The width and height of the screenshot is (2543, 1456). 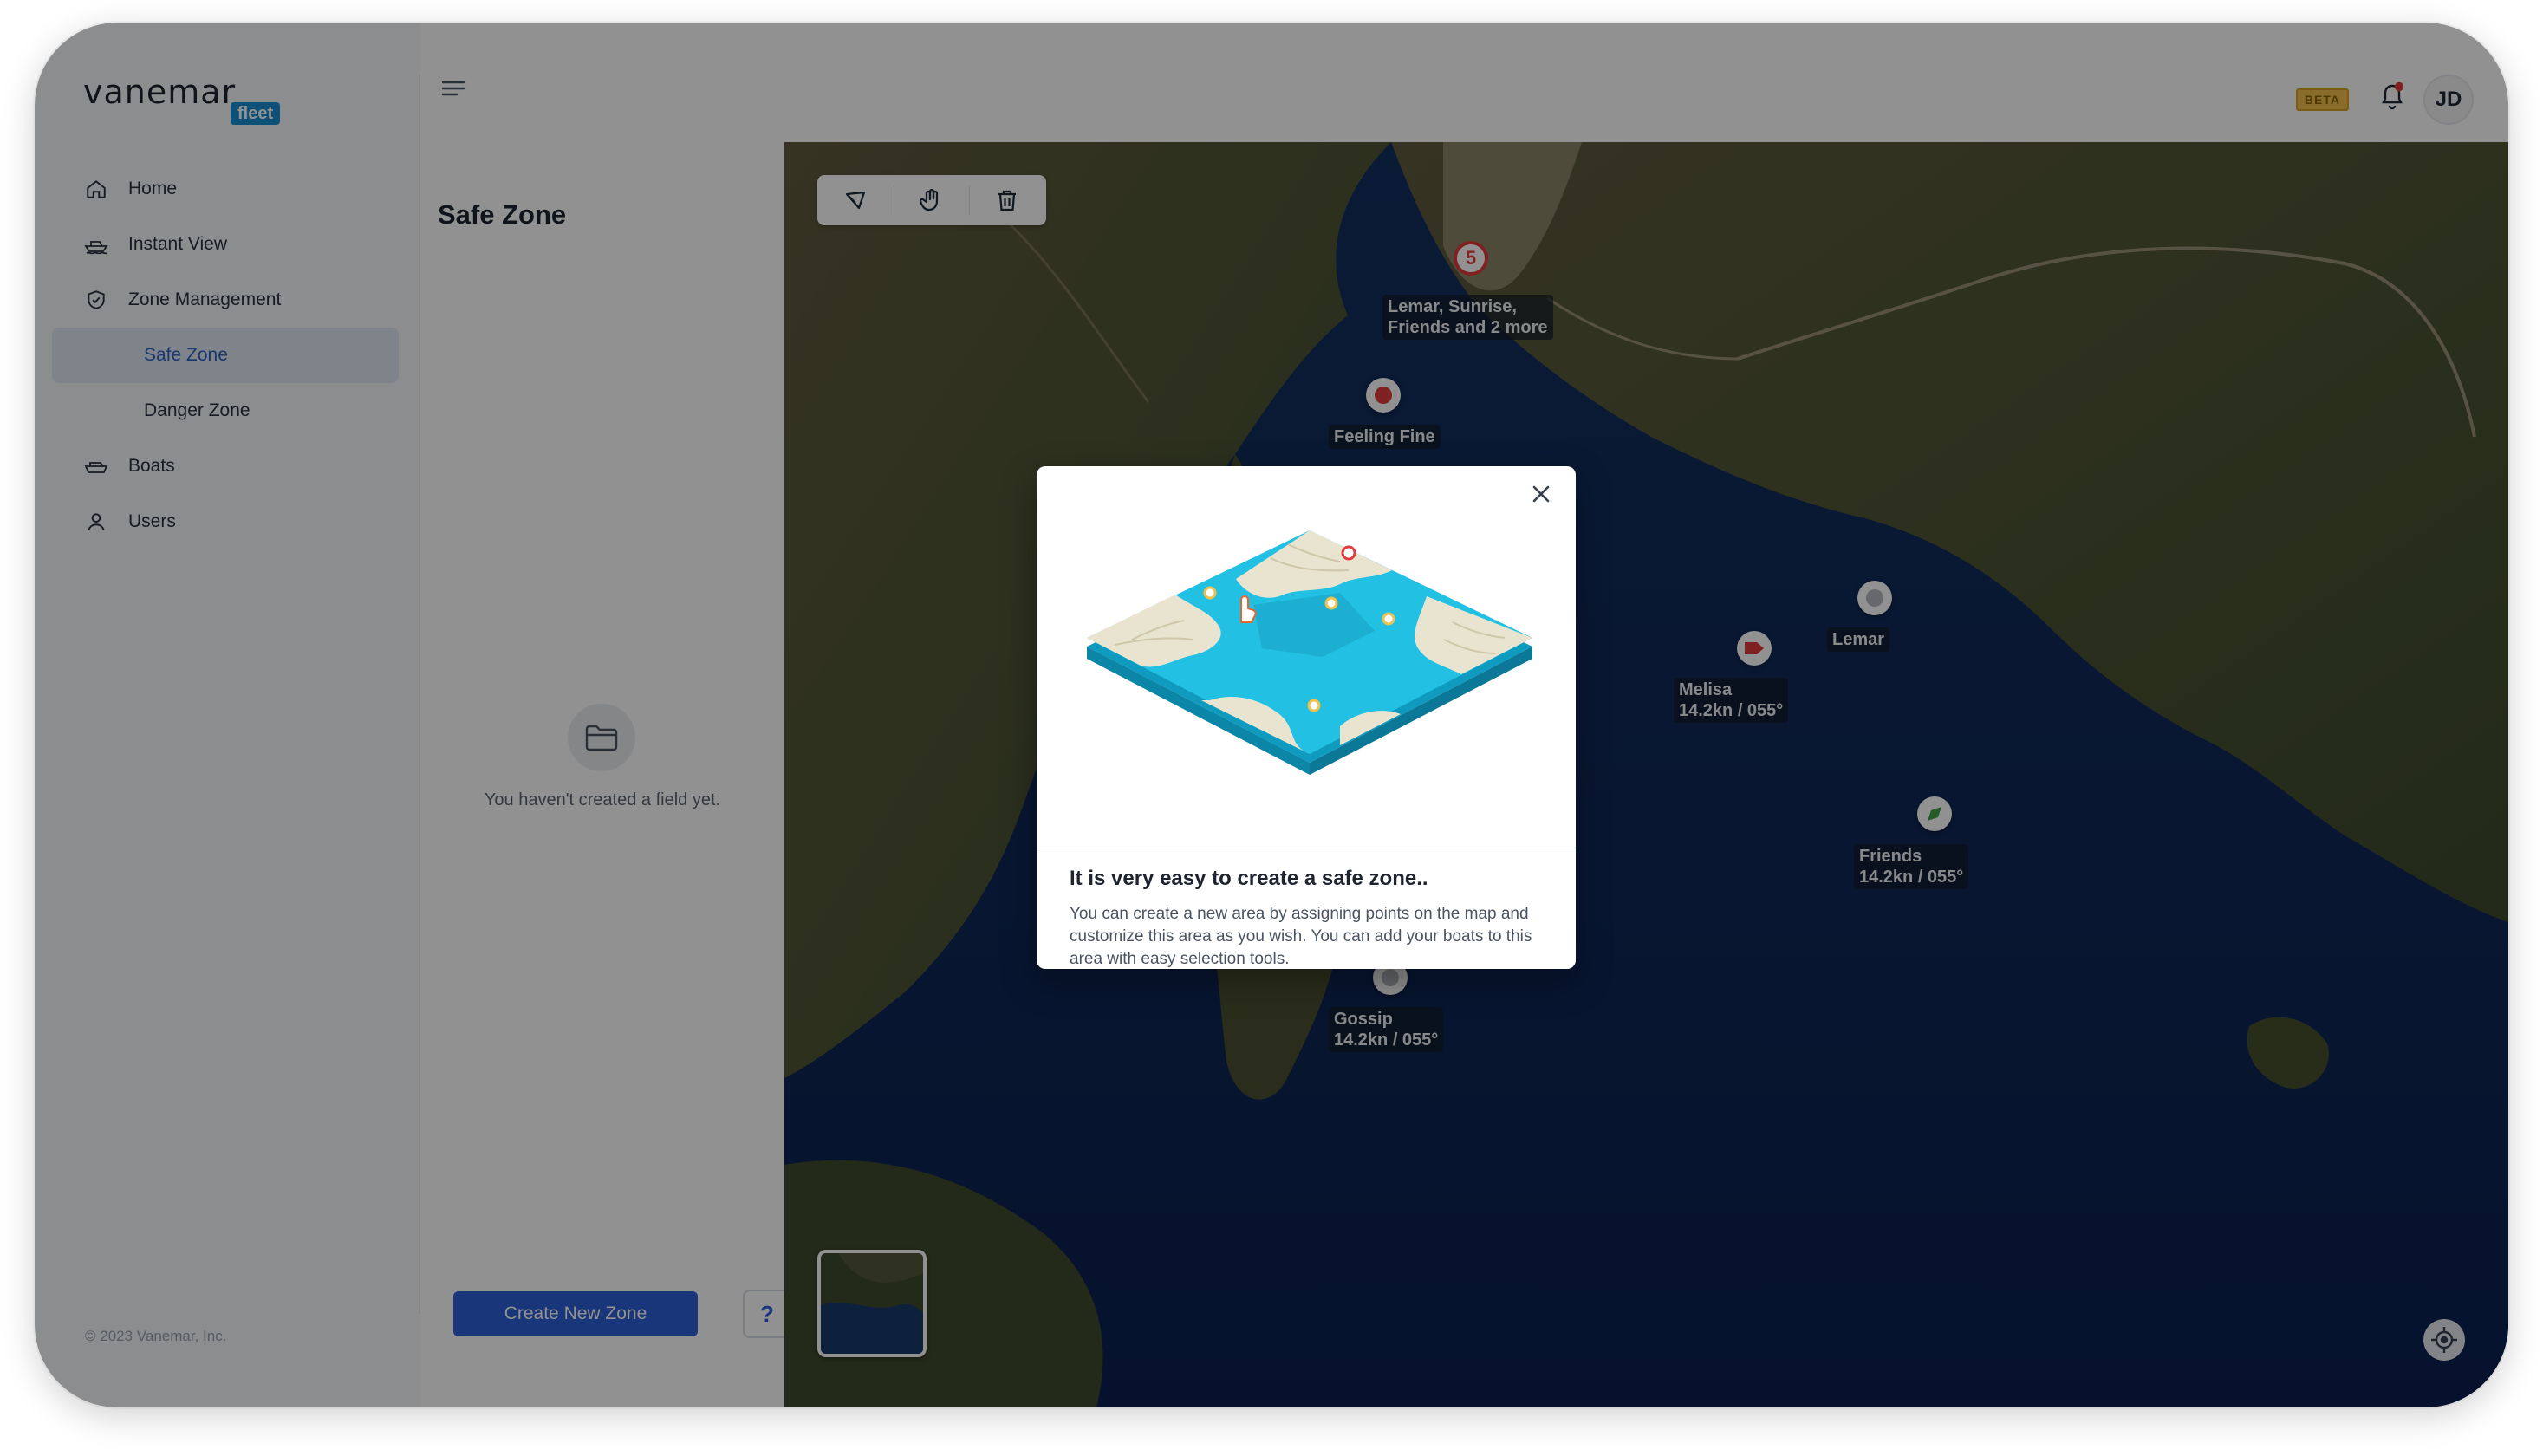 I want to click on safe-zone-illustration, so click(x=1309, y=648).